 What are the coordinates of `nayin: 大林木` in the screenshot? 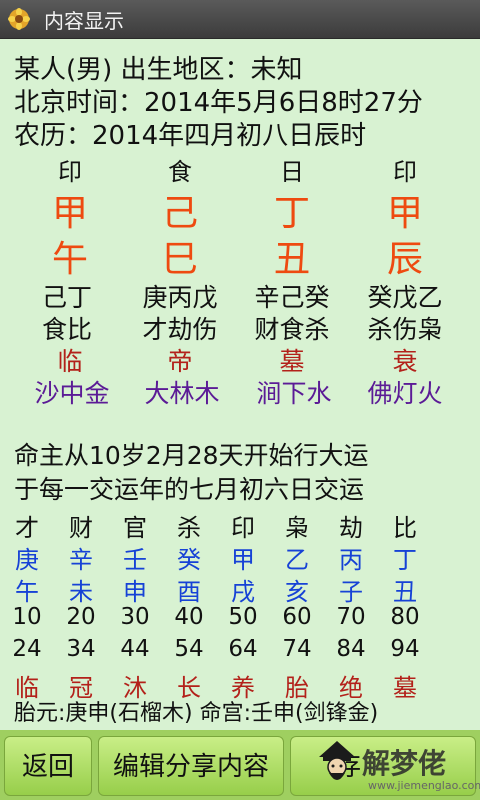 It's located at (182, 393).